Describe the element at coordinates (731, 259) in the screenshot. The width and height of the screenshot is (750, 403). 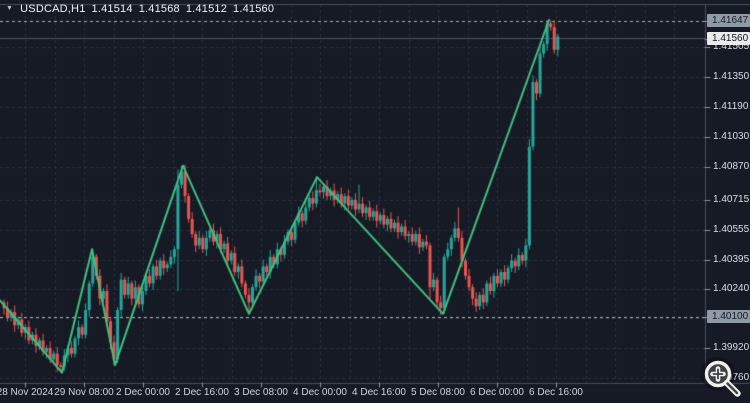
I see `price-axis-label: 1.40395` at that location.